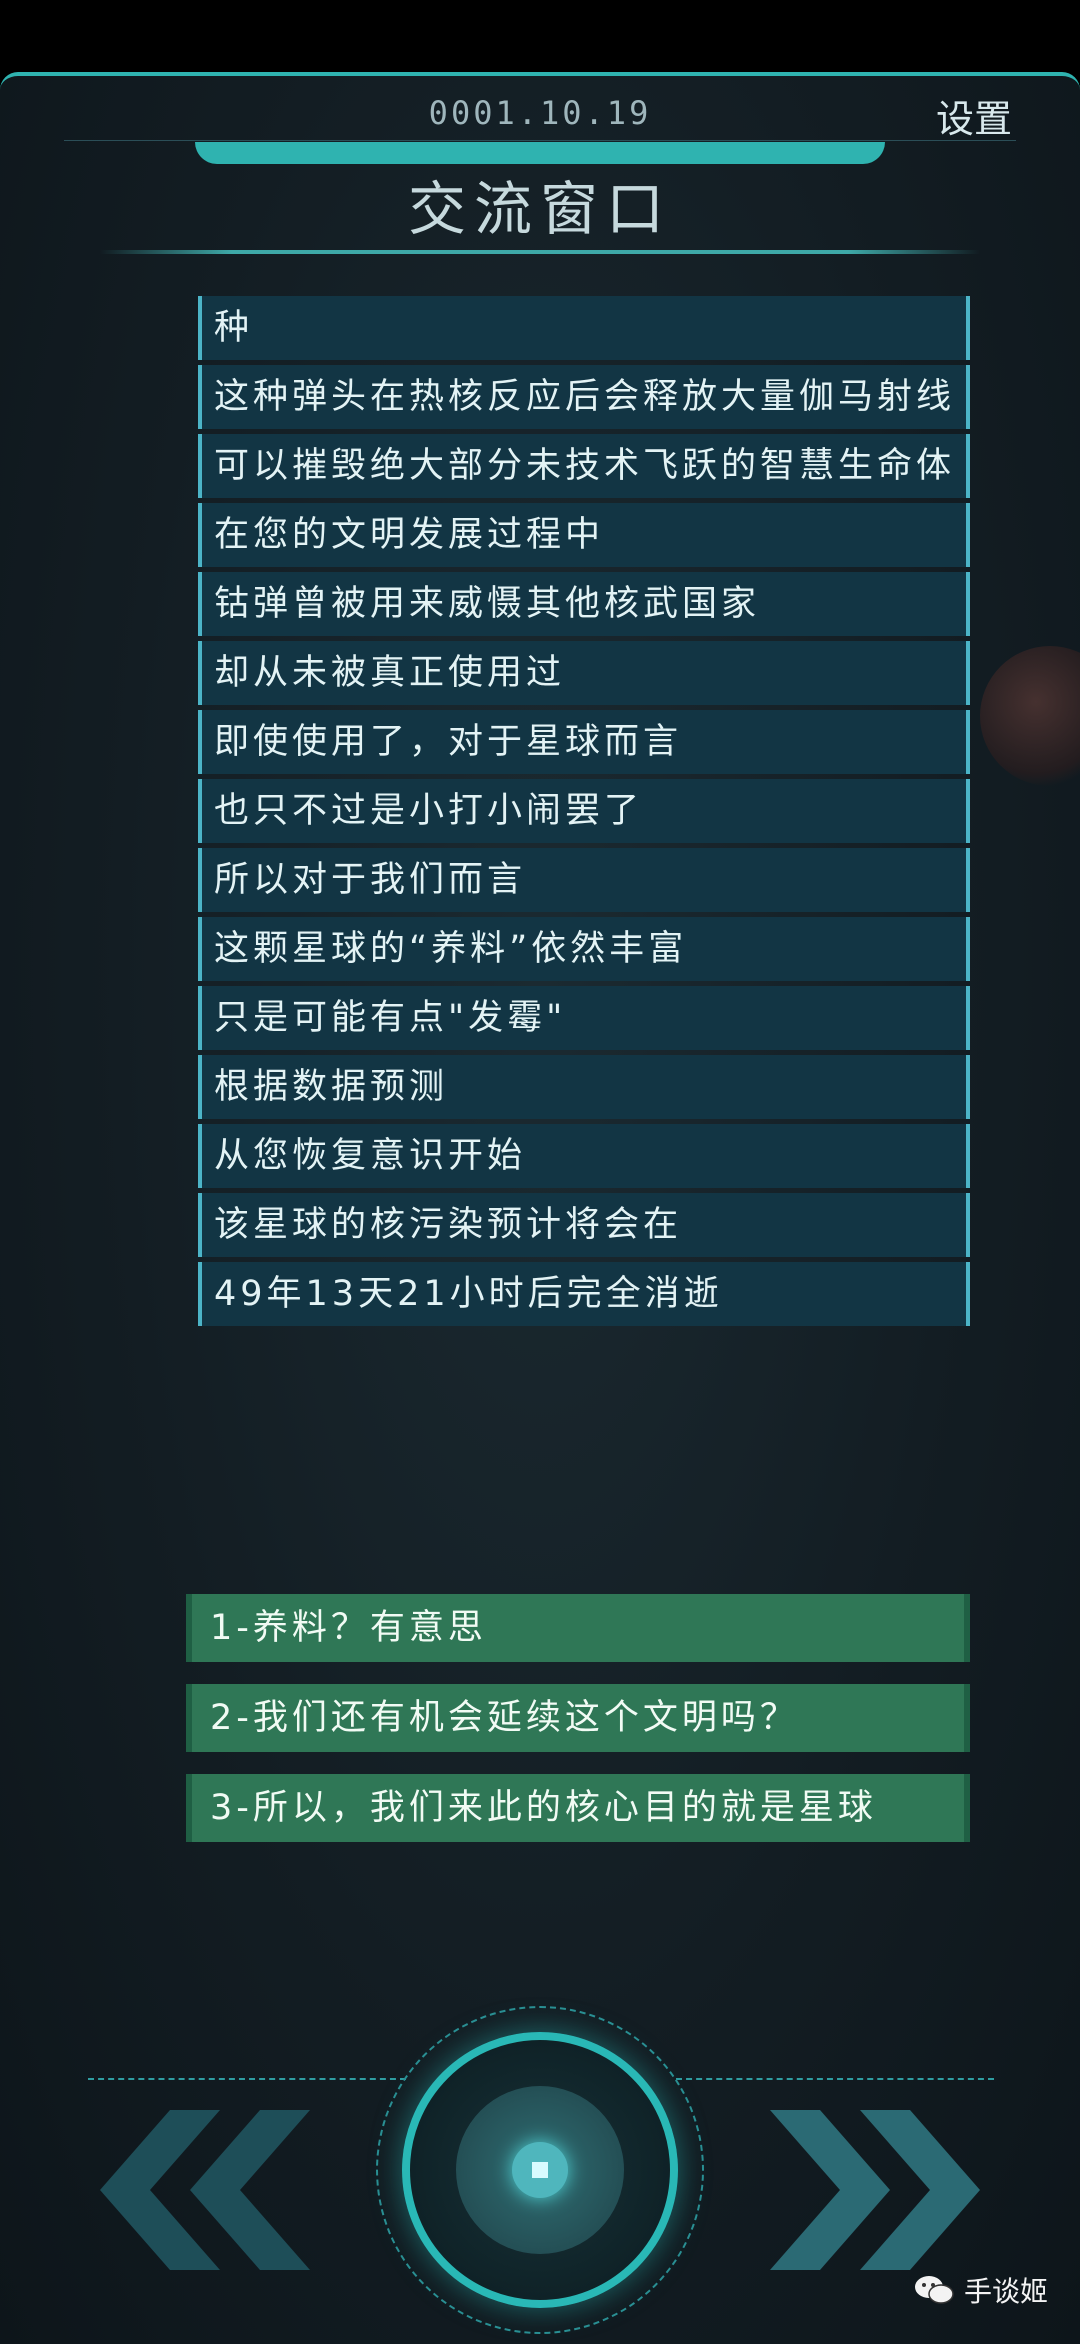  What do you see at coordinates (584, 466) in the screenshot?
I see `dialogue-line: 可以摧毁绝大部分未技术飞跃的智慧生命体` at bounding box center [584, 466].